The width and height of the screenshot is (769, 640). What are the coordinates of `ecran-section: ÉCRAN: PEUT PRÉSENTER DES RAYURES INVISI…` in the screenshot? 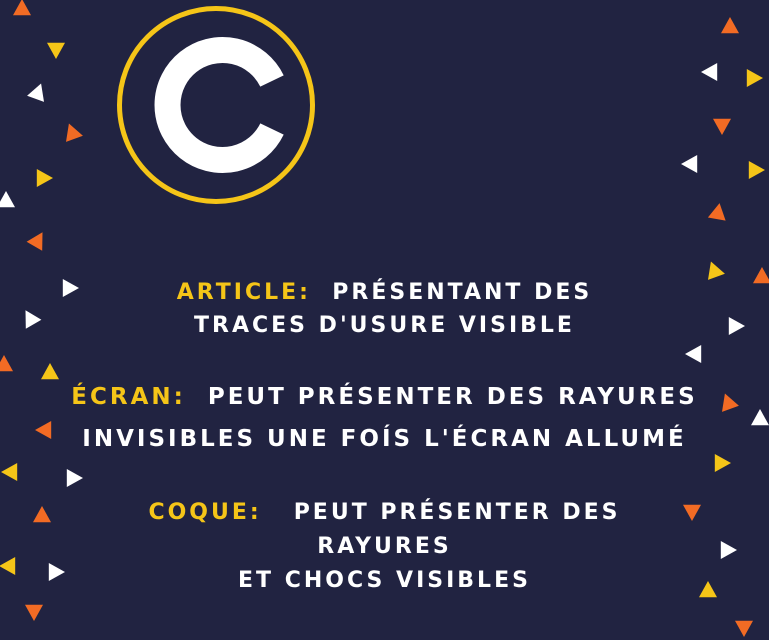 It's located at (384, 418).